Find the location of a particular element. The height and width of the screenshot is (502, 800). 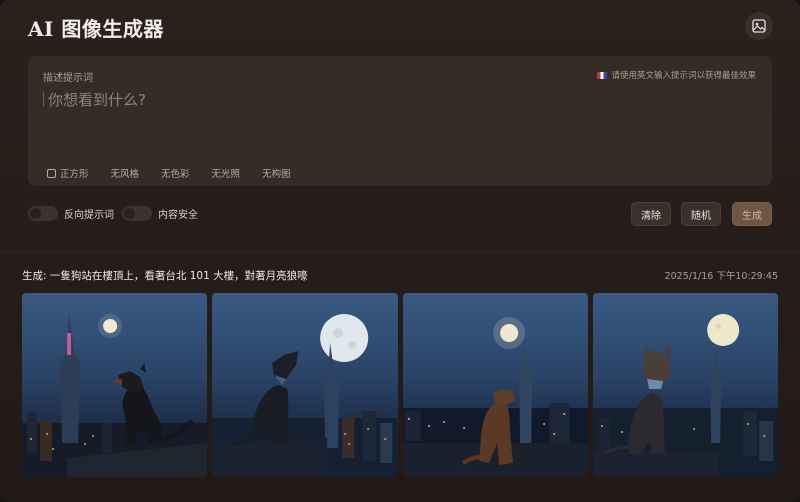

language-hint: 请使用英文输入提示词以获得最佳效果 is located at coordinates (676, 75).